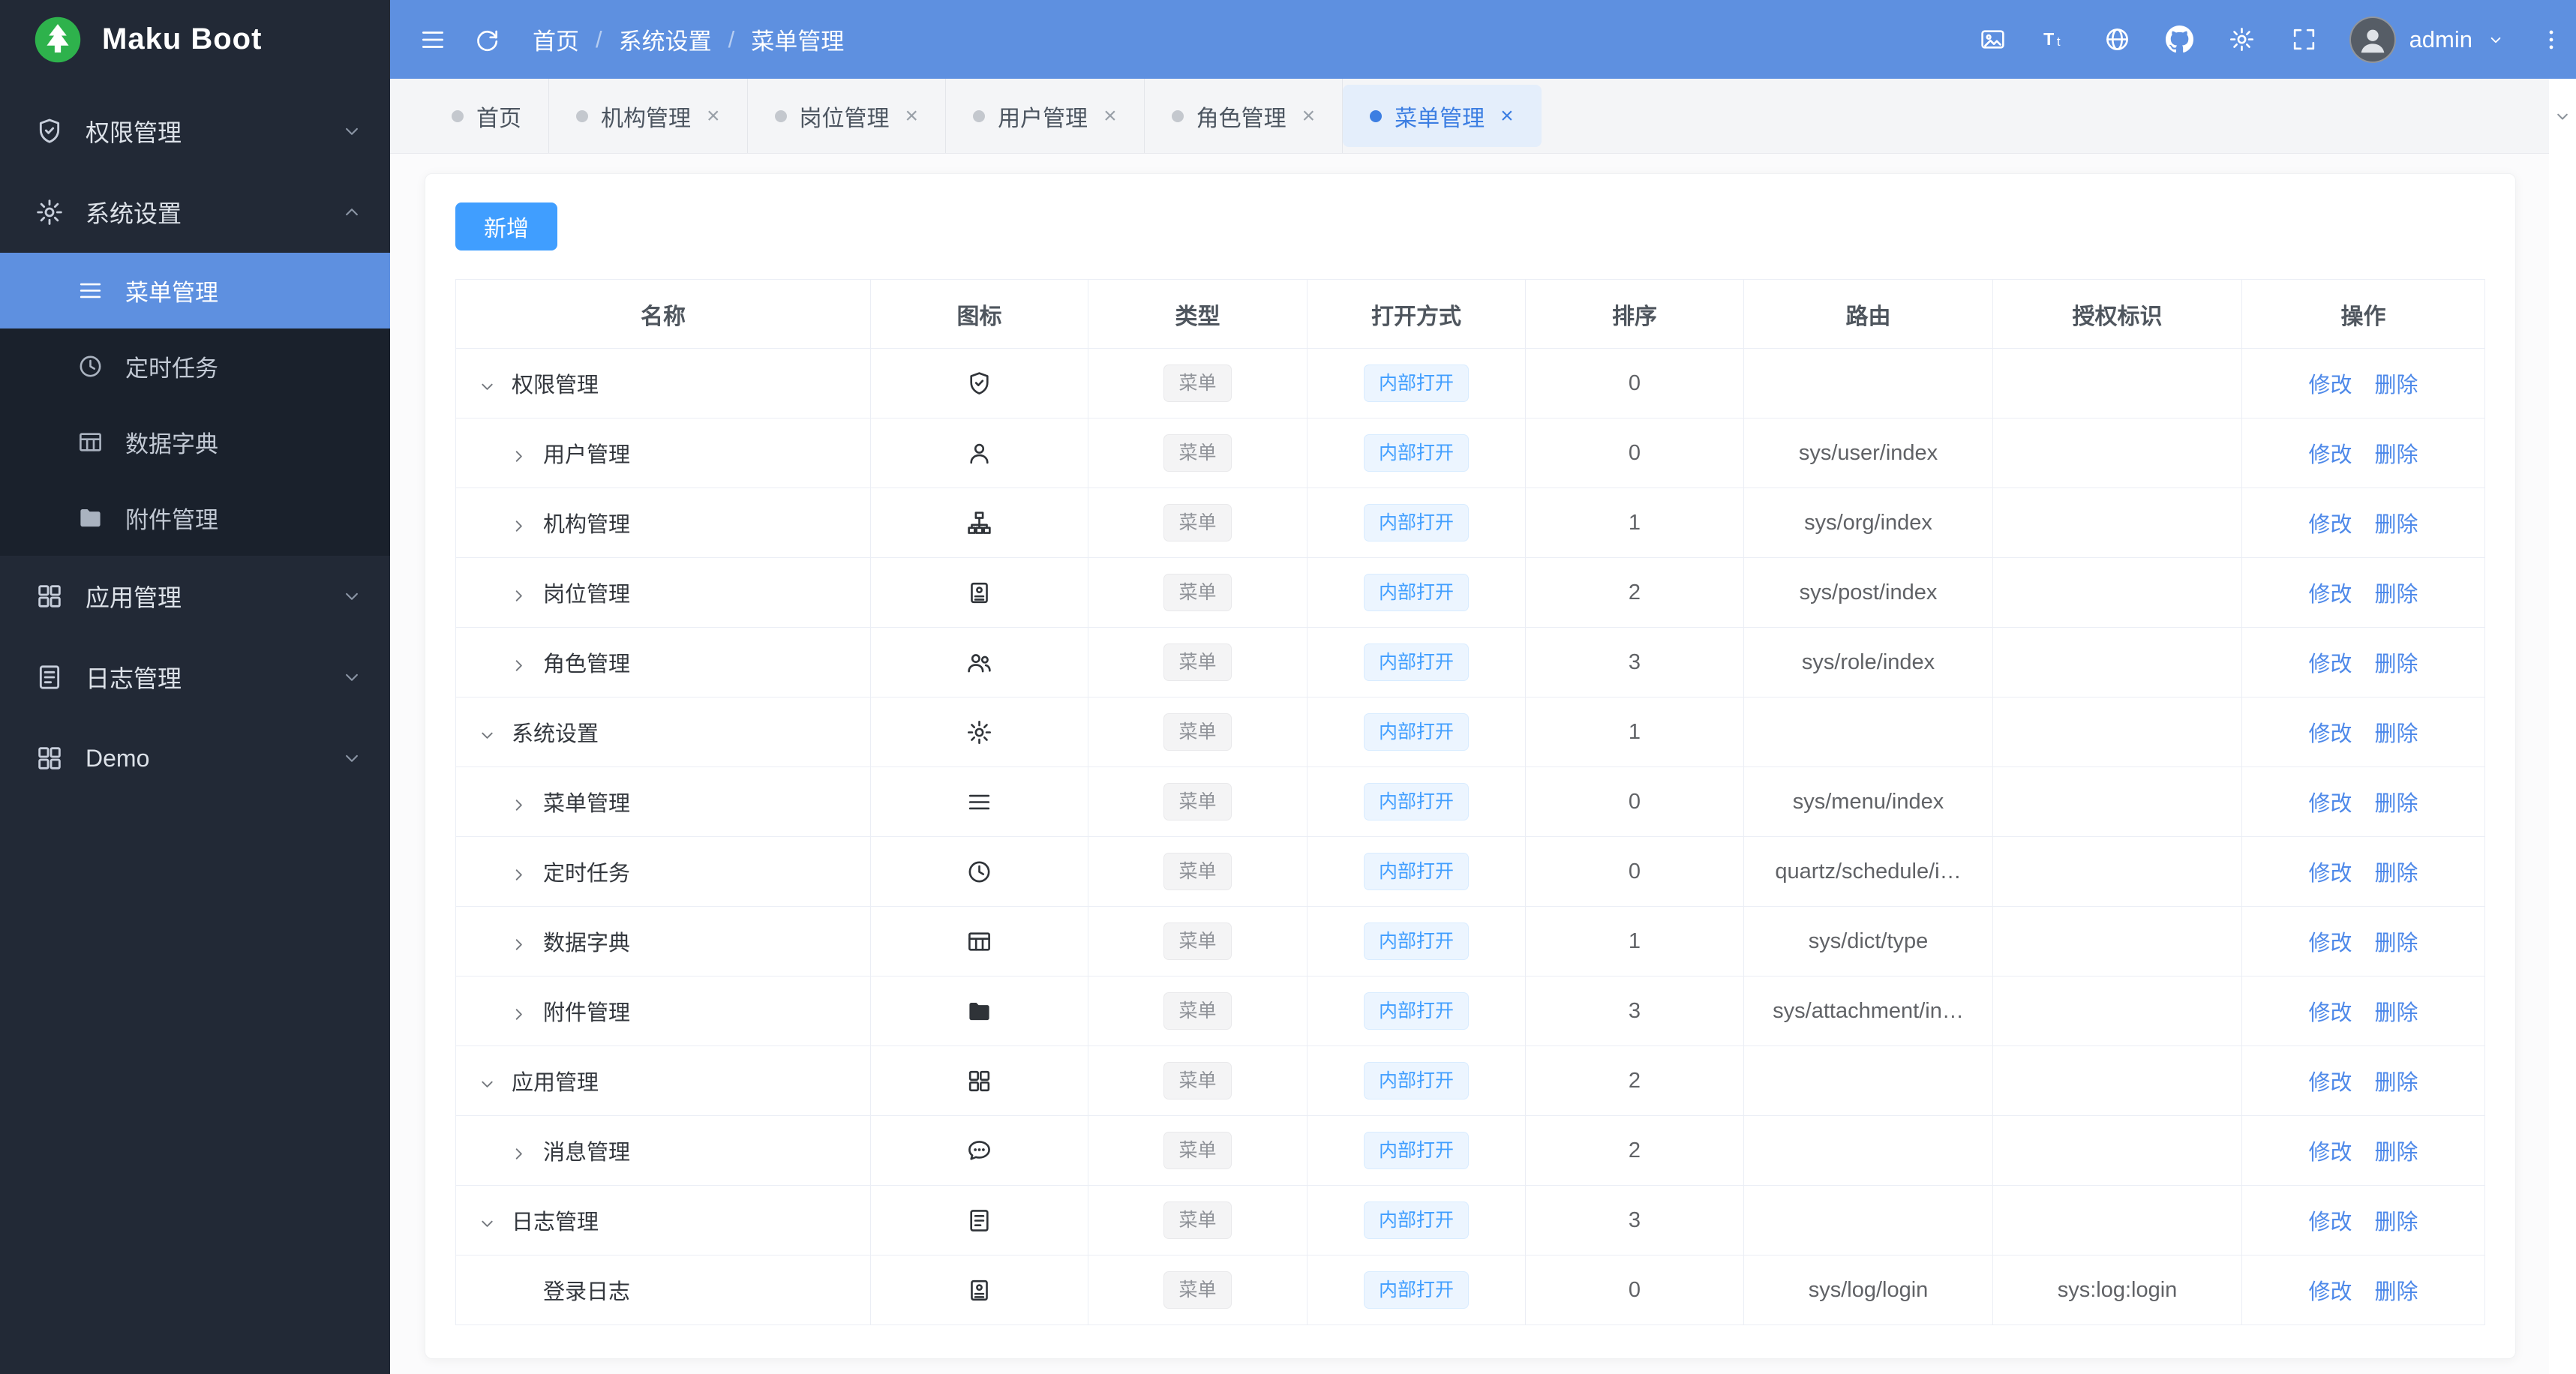 The image size is (2576, 1374). I want to click on tab: 岗位管理 ×, so click(847, 116).